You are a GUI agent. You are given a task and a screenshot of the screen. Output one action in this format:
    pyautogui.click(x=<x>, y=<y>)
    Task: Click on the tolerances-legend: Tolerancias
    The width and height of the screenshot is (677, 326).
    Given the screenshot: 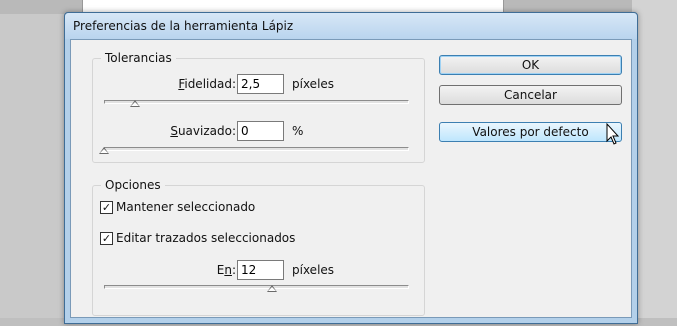 What is the action you would take?
    pyautogui.click(x=138, y=58)
    